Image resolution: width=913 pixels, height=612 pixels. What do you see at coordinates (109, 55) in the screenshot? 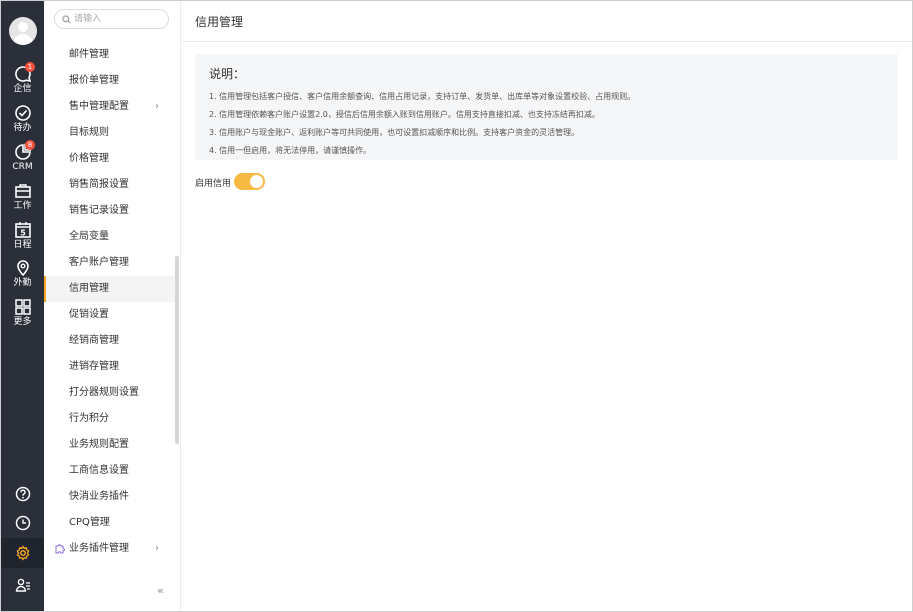
I see `menu-item-email: 邮件管理` at bounding box center [109, 55].